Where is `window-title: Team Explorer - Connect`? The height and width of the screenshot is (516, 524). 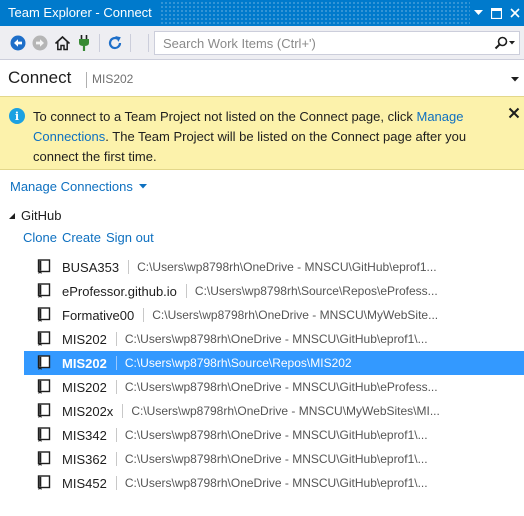 window-title: Team Explorer - Connect is located at coordinates (80, 13).